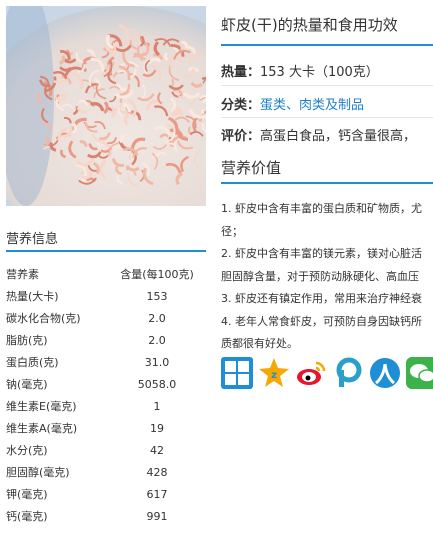 This screenshot has width=433, height=534. I want to click on nutrient-amount: 1, so click(157, 406).